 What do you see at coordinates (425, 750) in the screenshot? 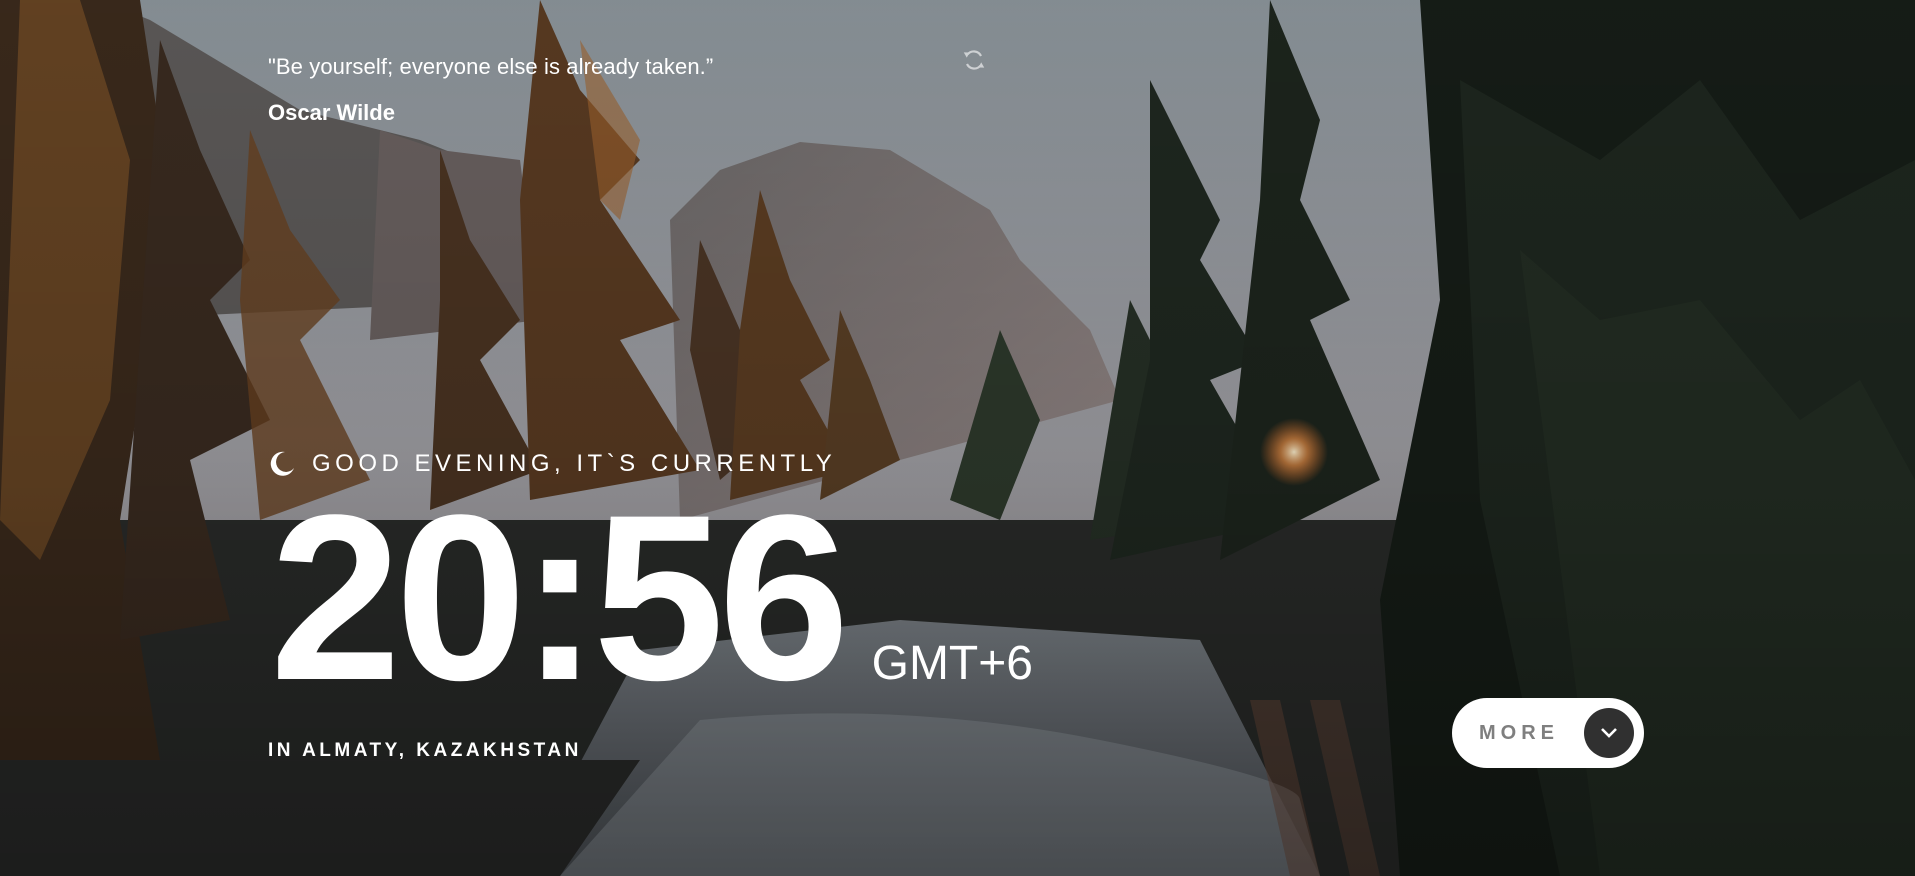
I see `location-text: IN ALMATY, KAZAKHSTAN` at bounding box center [425, 750].